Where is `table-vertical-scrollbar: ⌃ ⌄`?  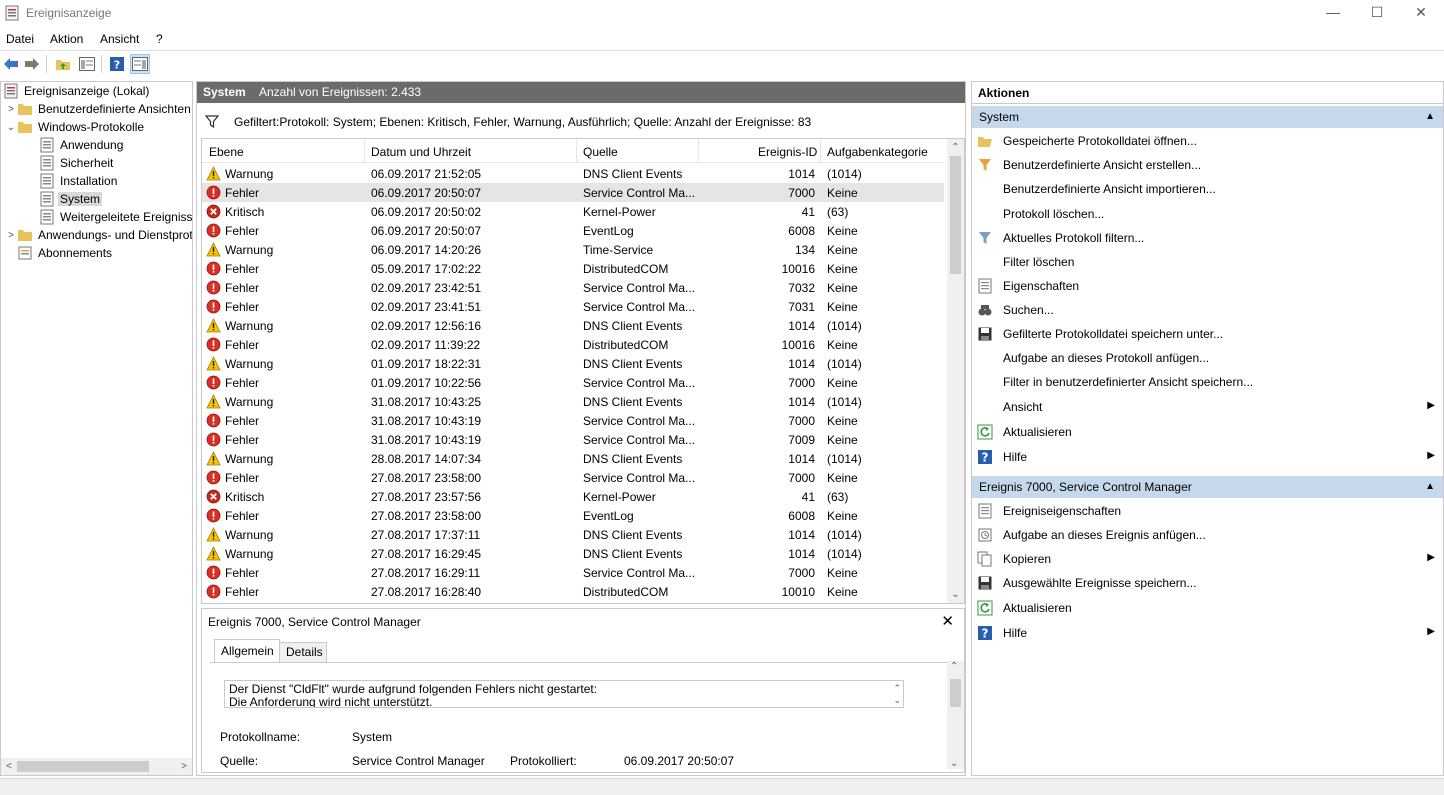 table-vertical-scrollbar: ⌃ ⌄ is located at coordinates (955, 371).